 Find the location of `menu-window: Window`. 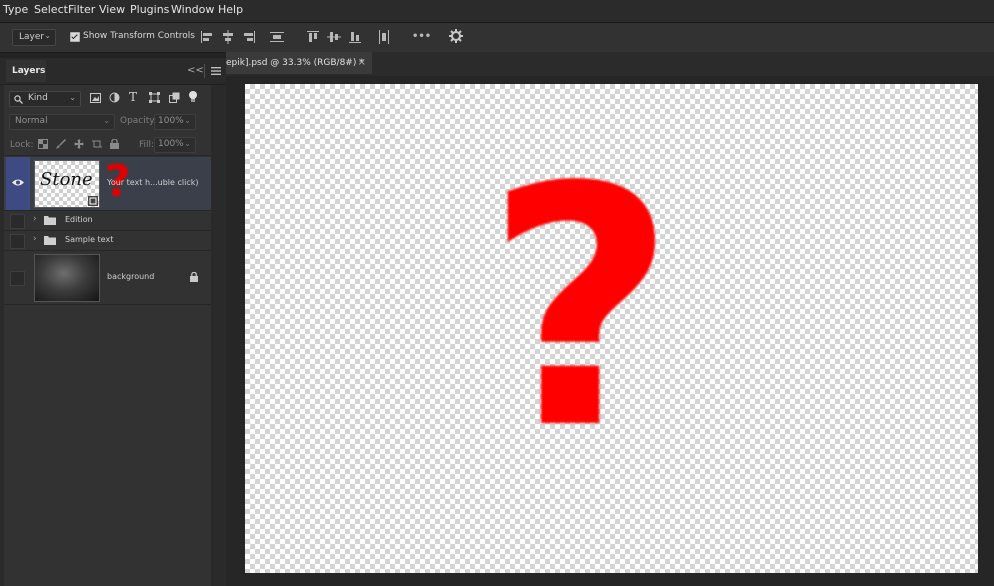

menu-window: Window is located at coordinates (192, 9).